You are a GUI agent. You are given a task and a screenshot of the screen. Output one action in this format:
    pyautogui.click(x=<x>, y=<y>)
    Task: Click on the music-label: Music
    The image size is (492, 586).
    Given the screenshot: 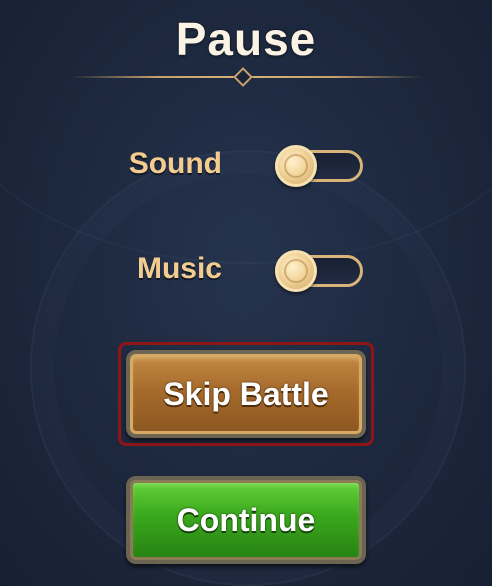 What is the action you would take?
    pyautogui.click(x=179, y=268)
    